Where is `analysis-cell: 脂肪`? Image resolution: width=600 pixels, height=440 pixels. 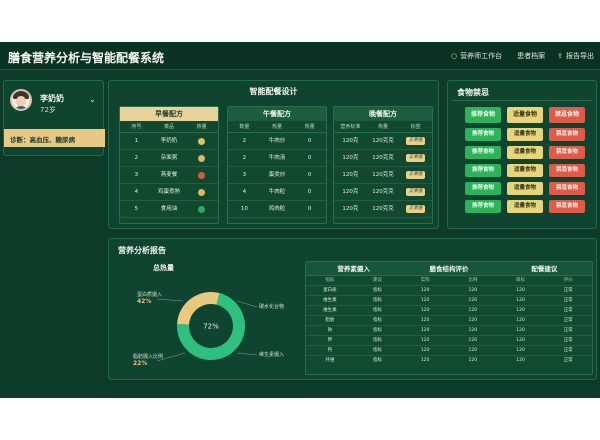
analysis-cell: 脂肪 is located at coordinates (330, 320).